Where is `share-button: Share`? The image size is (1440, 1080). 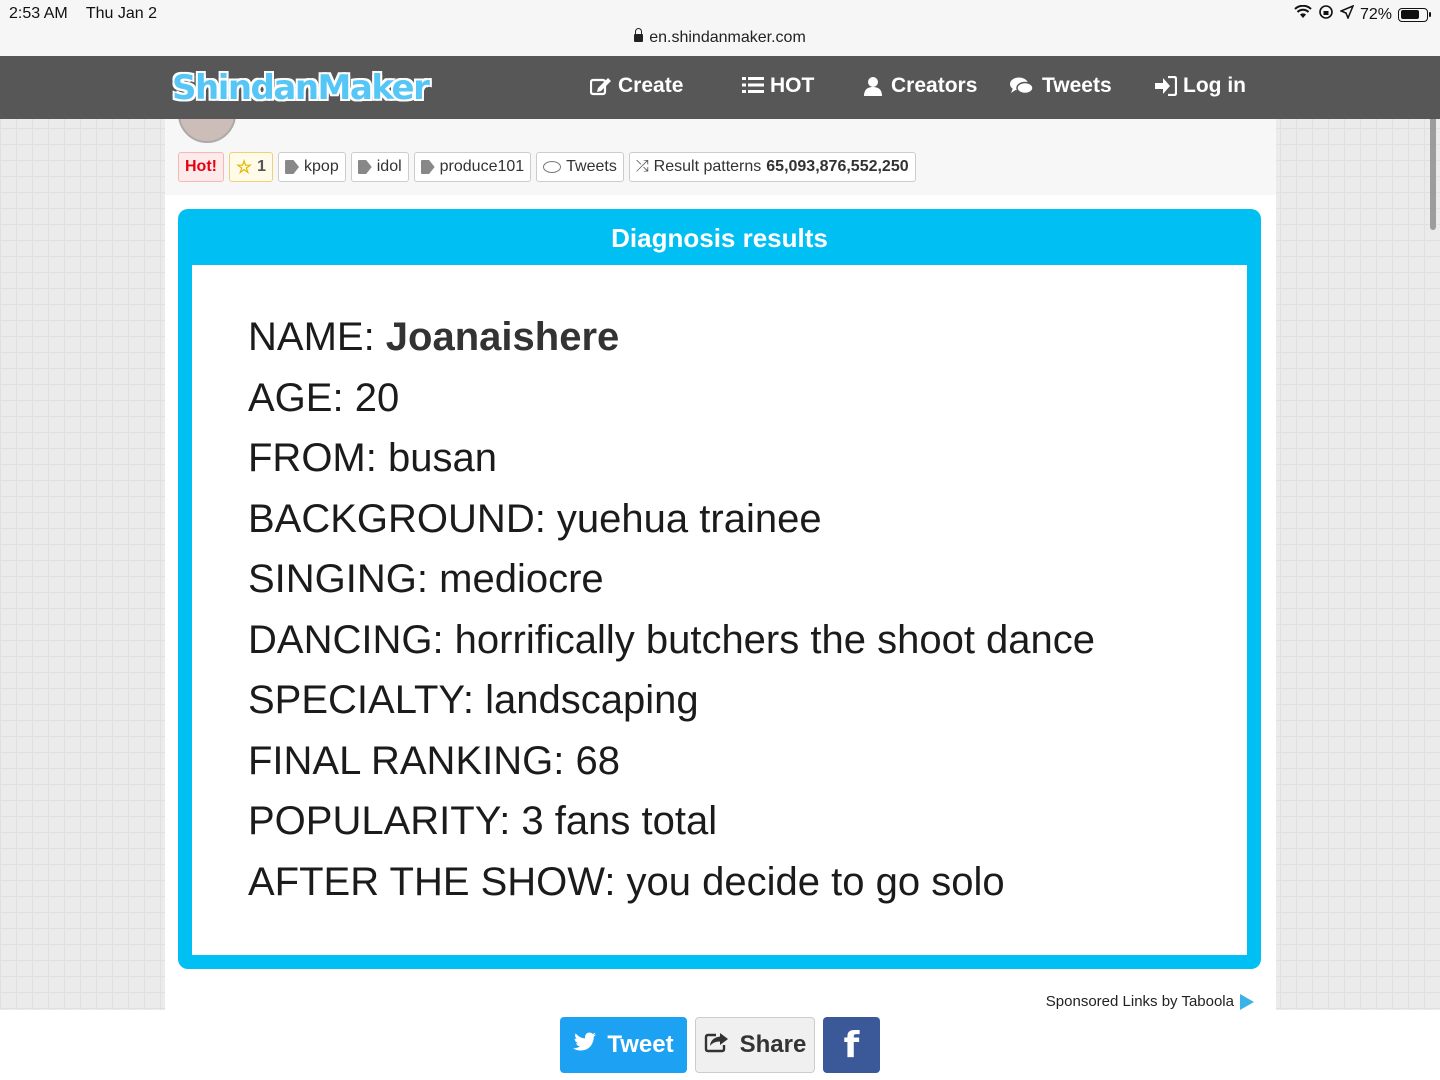 share-button: Share is located at coordinates (755, 1045).